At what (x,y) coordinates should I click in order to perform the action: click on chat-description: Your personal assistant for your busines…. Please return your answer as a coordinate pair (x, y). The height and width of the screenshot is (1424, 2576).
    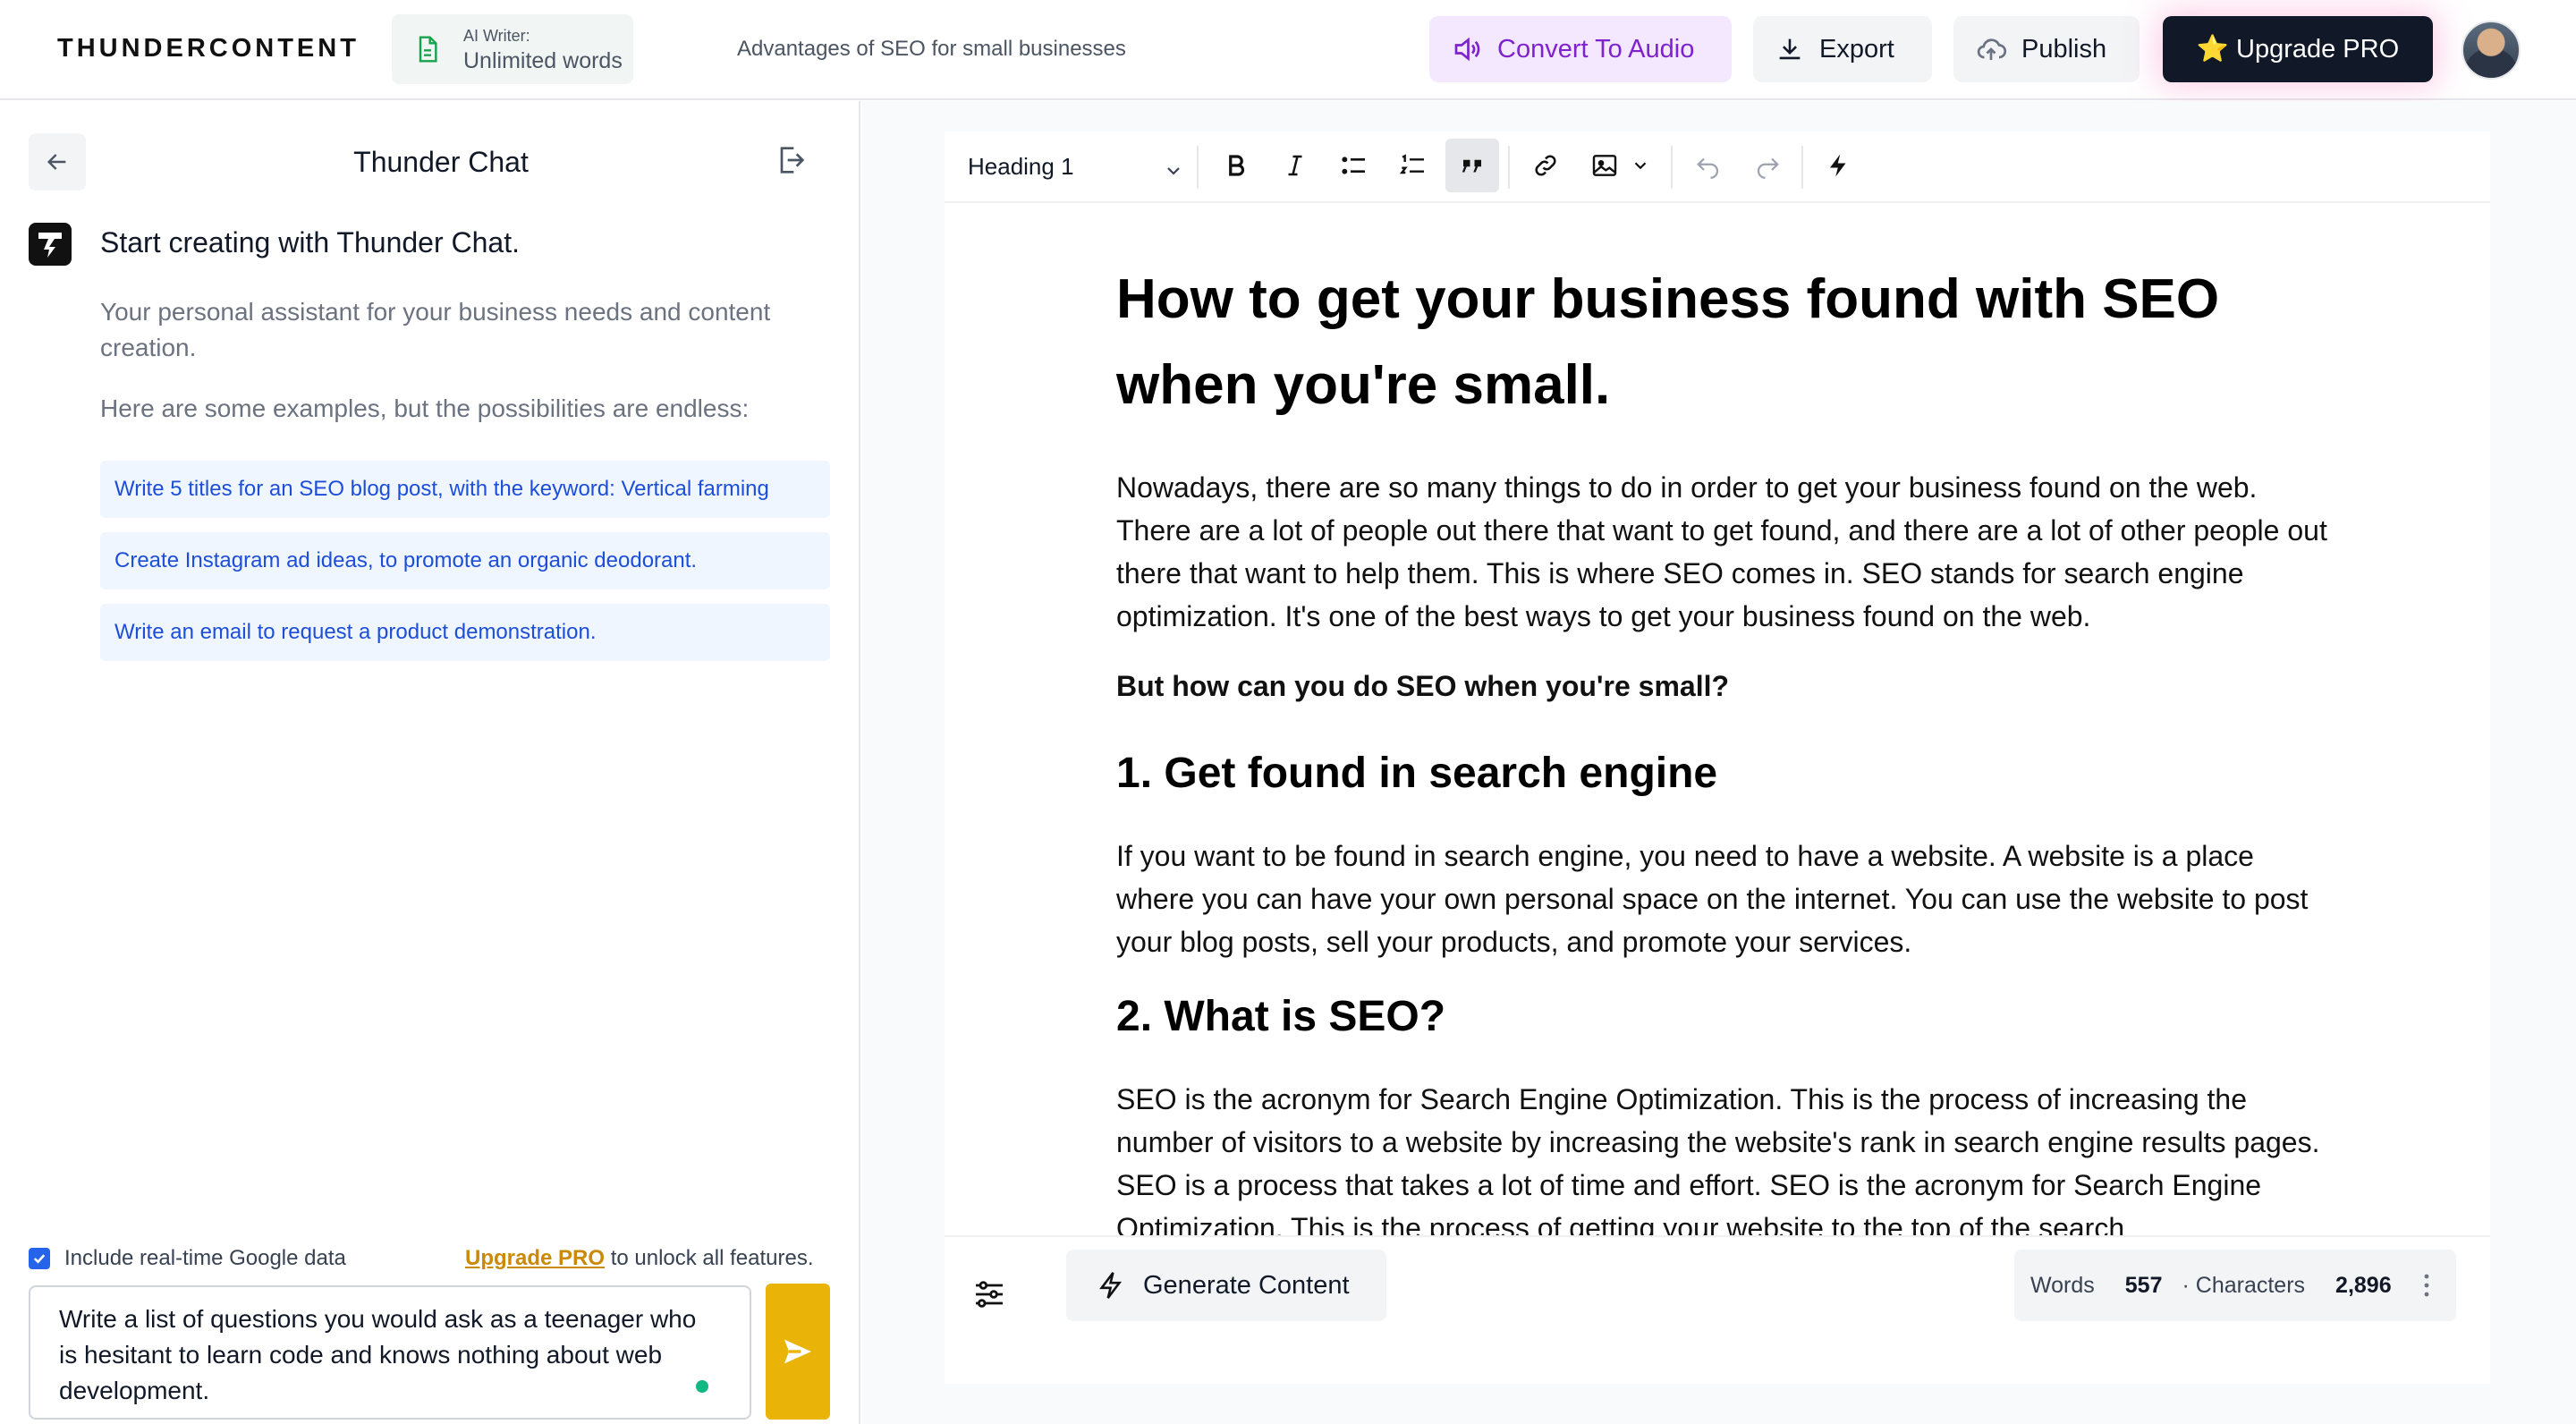
    Looking at the image, I should click on (435, 329).